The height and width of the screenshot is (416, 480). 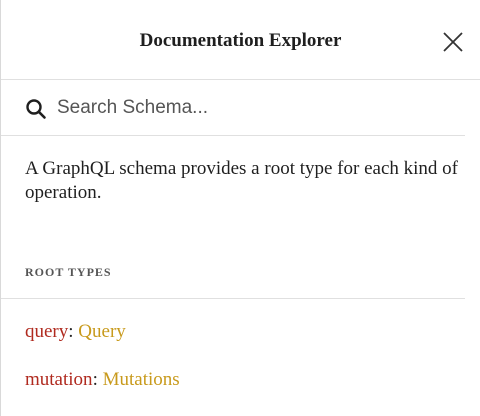 What do you see at coordinates (68, 272) in the screenshot?
I see `root-types-heading: ROOT TYPES` at bounding box center [68, 272].